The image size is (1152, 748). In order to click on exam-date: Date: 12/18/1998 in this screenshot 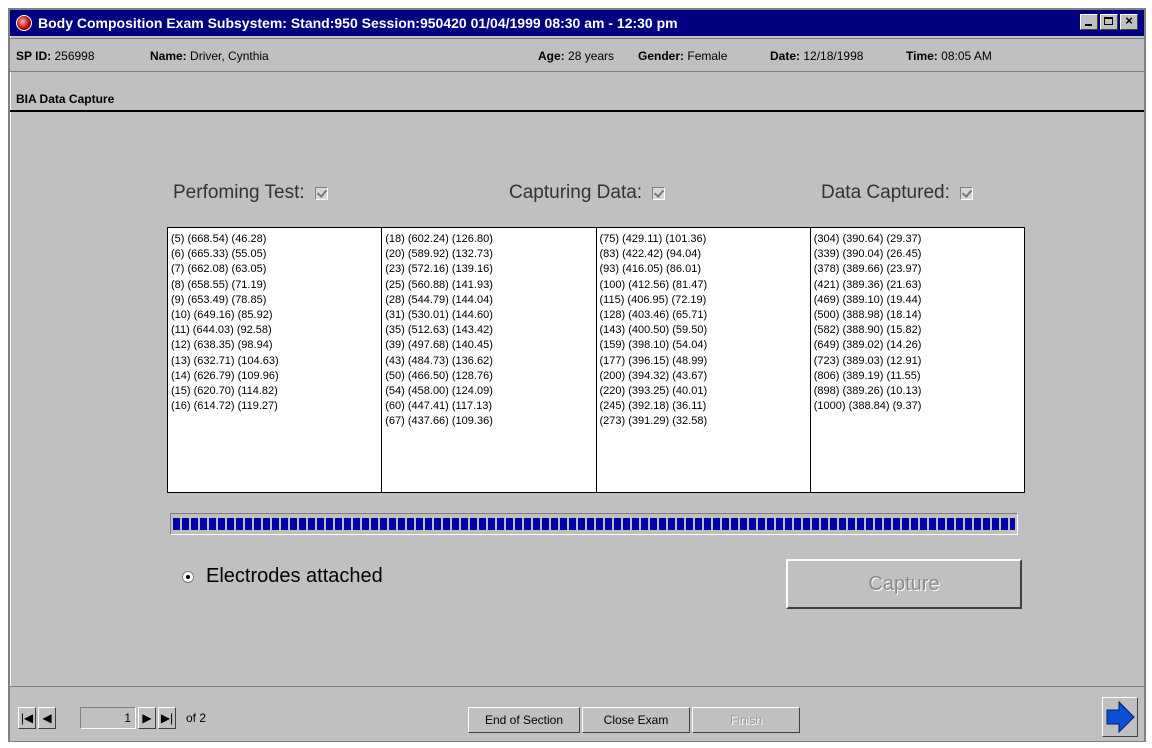, I will do `click(817, 56)`.